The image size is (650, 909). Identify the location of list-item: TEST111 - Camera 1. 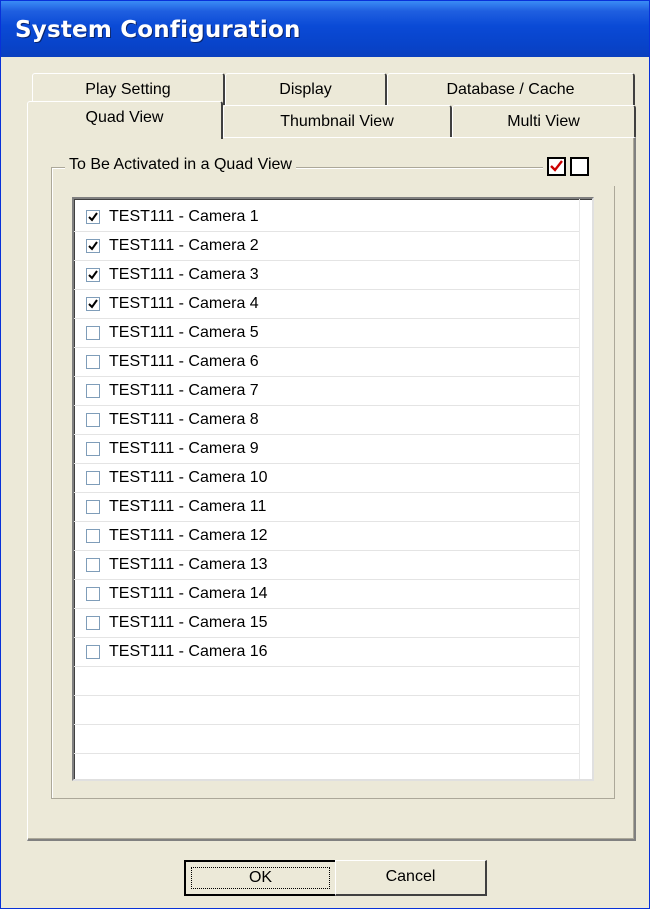
(326, 217).